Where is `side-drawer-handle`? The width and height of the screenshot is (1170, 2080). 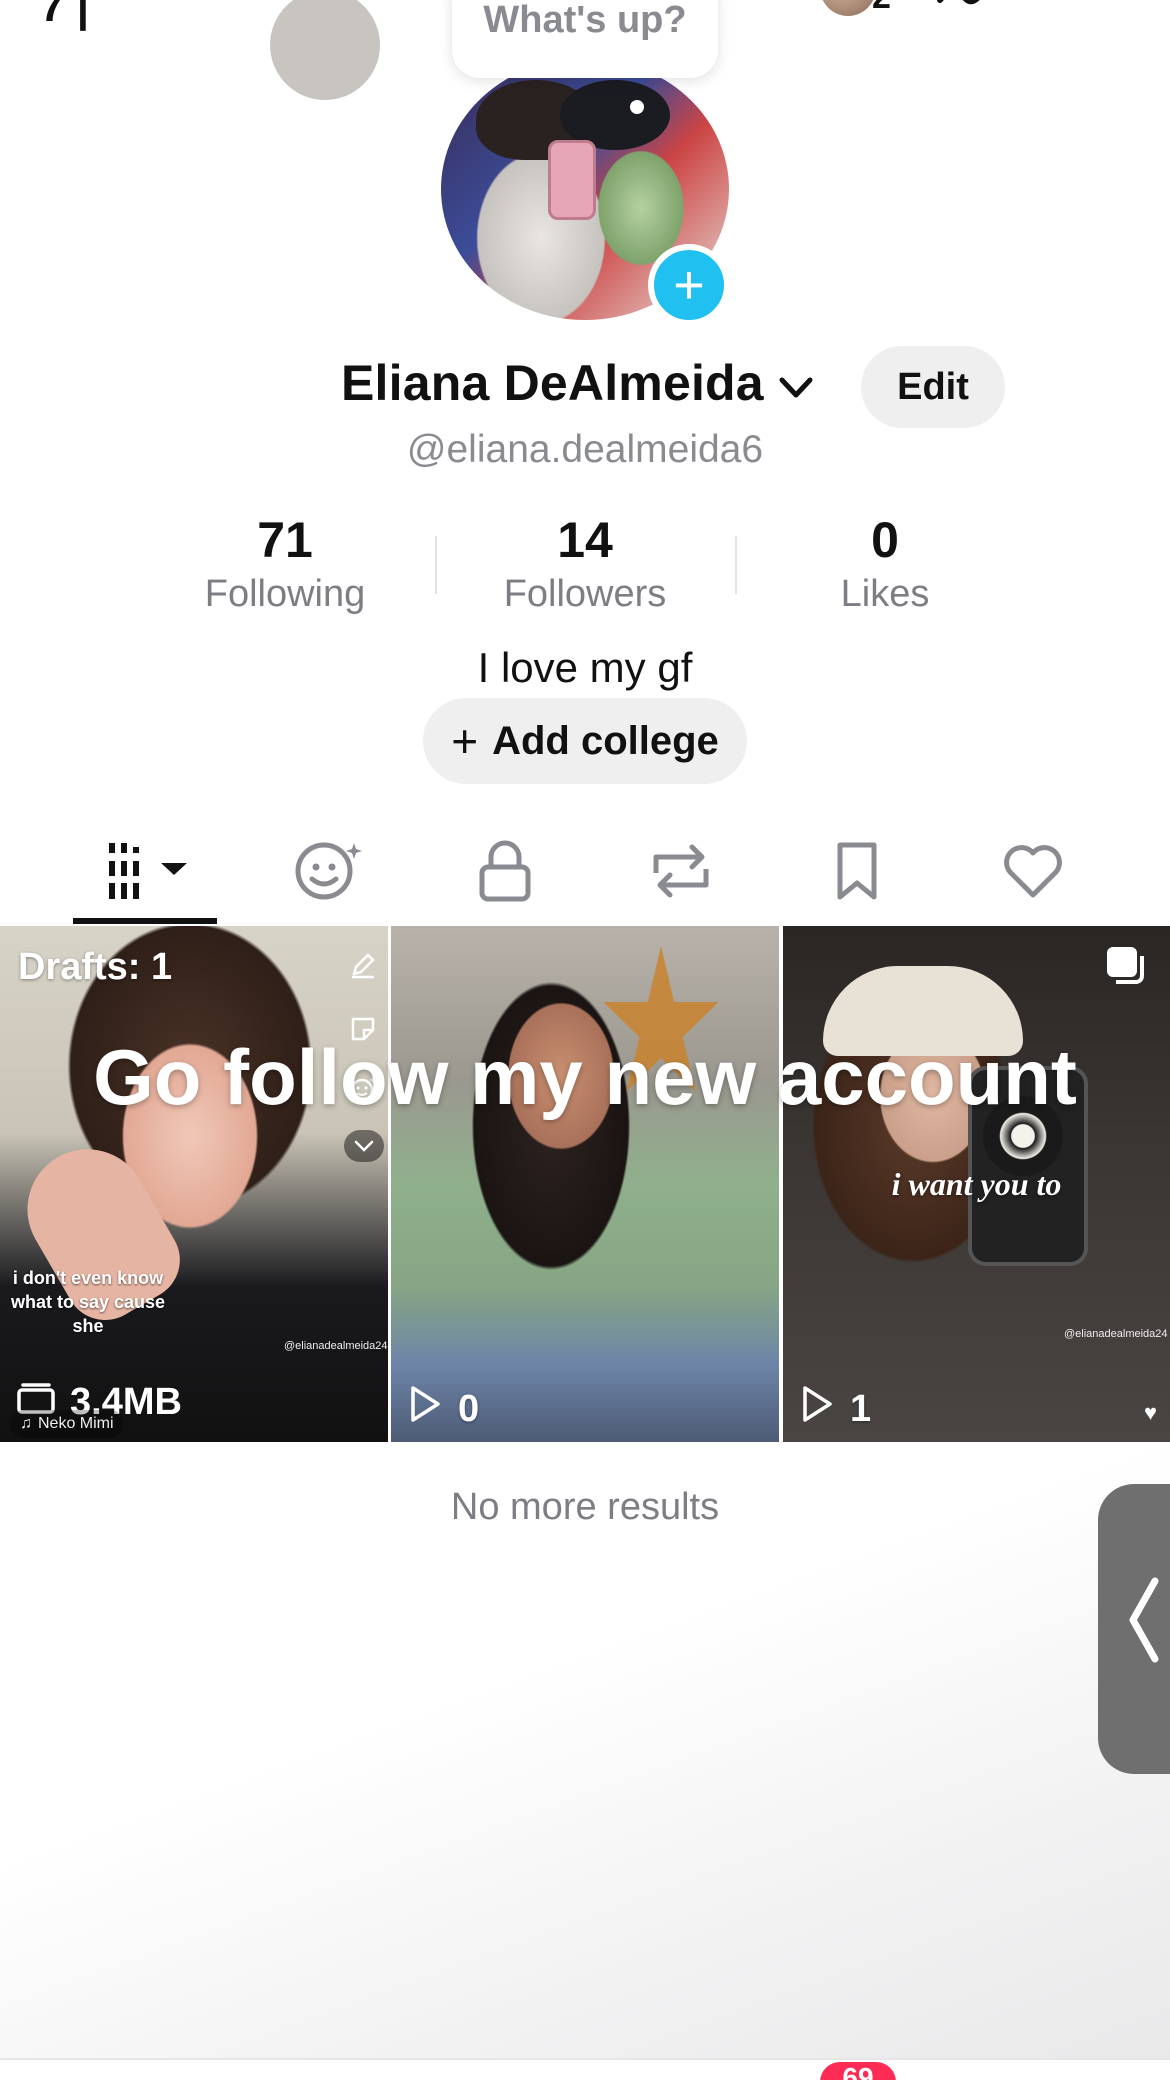 side-drawer-handle is located at coordinates (1134, 1629).